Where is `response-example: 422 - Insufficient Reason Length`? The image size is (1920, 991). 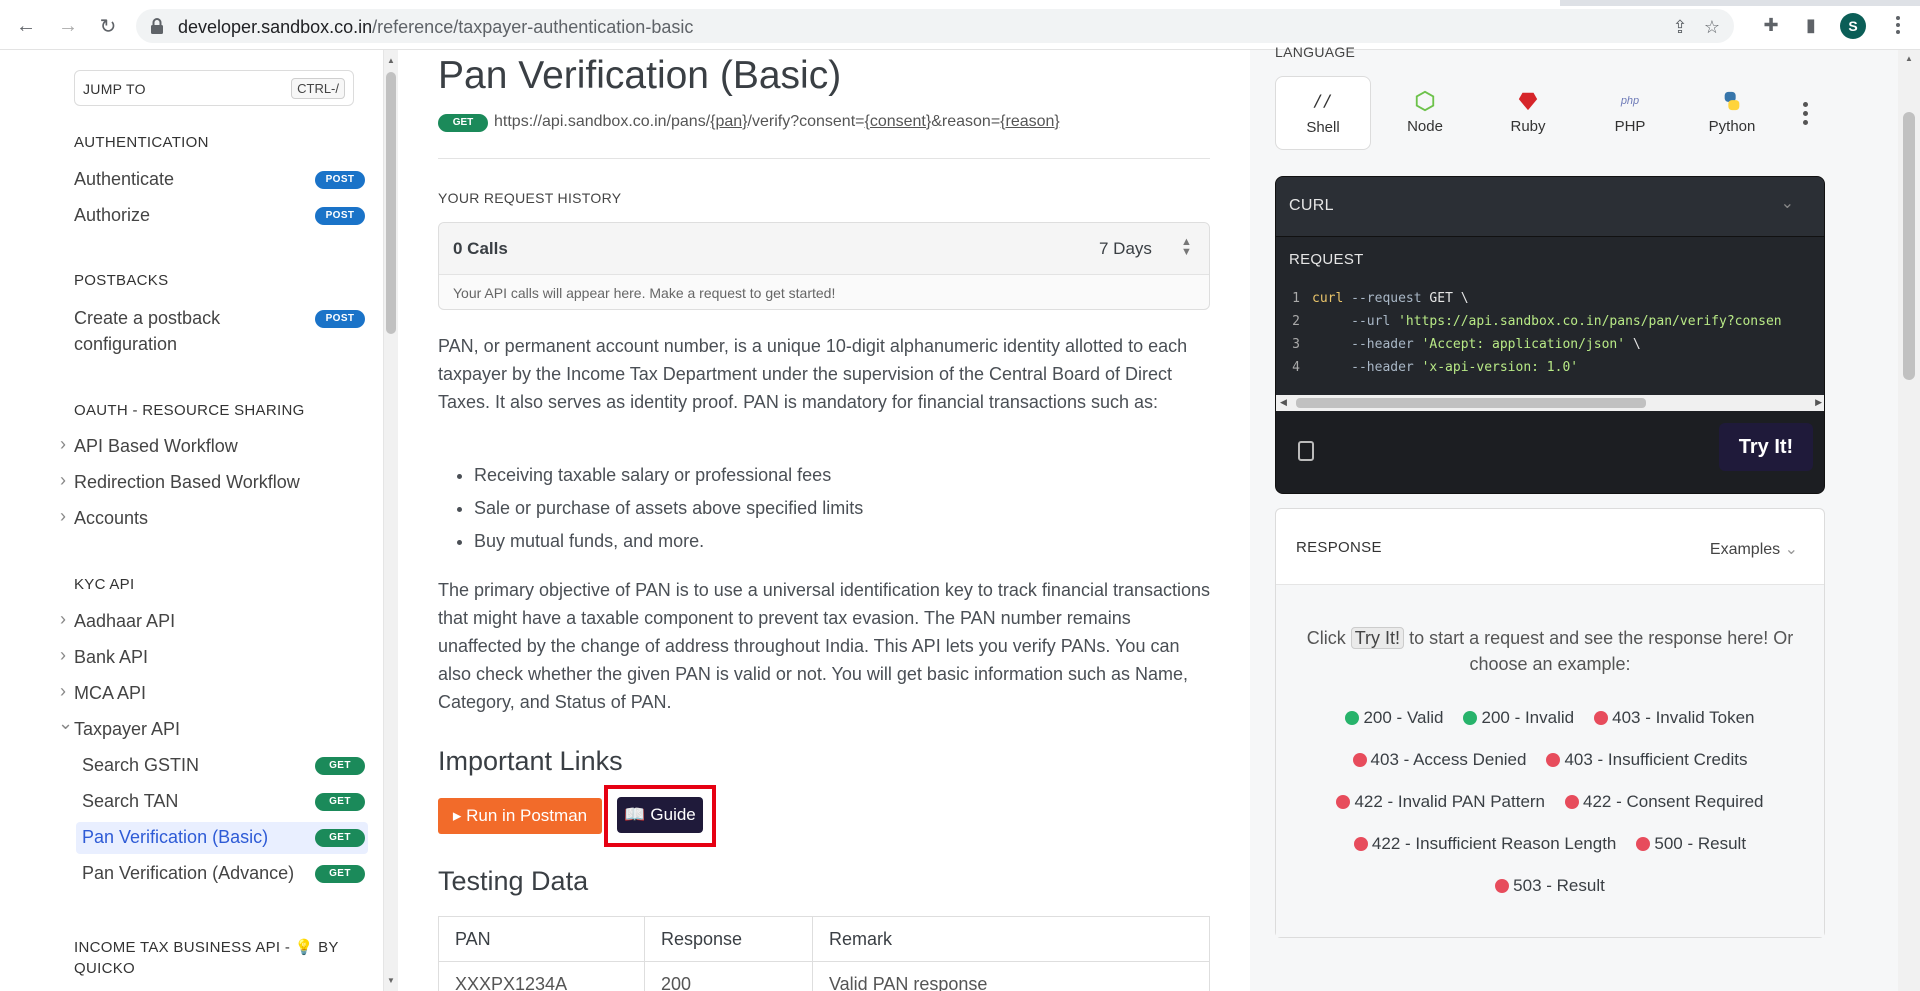
response-example: 422 - Insufficient Reason Length is located at coordinates (1485, 844).